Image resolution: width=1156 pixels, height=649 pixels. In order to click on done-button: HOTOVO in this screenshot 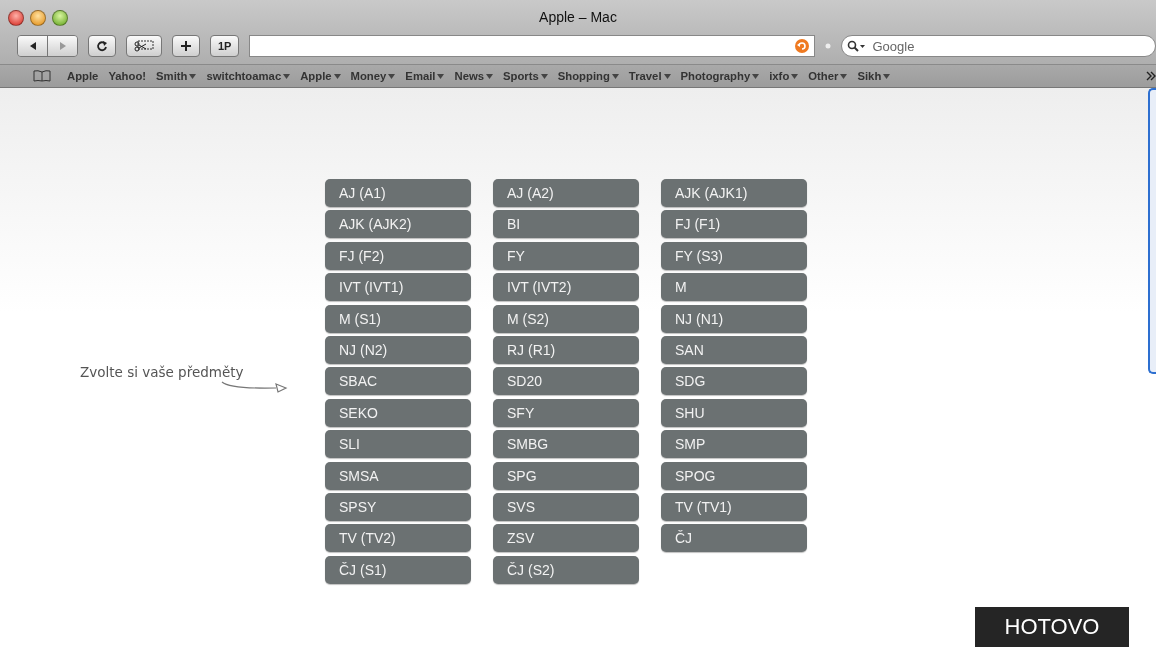, I will do `click(1052, 627)`.